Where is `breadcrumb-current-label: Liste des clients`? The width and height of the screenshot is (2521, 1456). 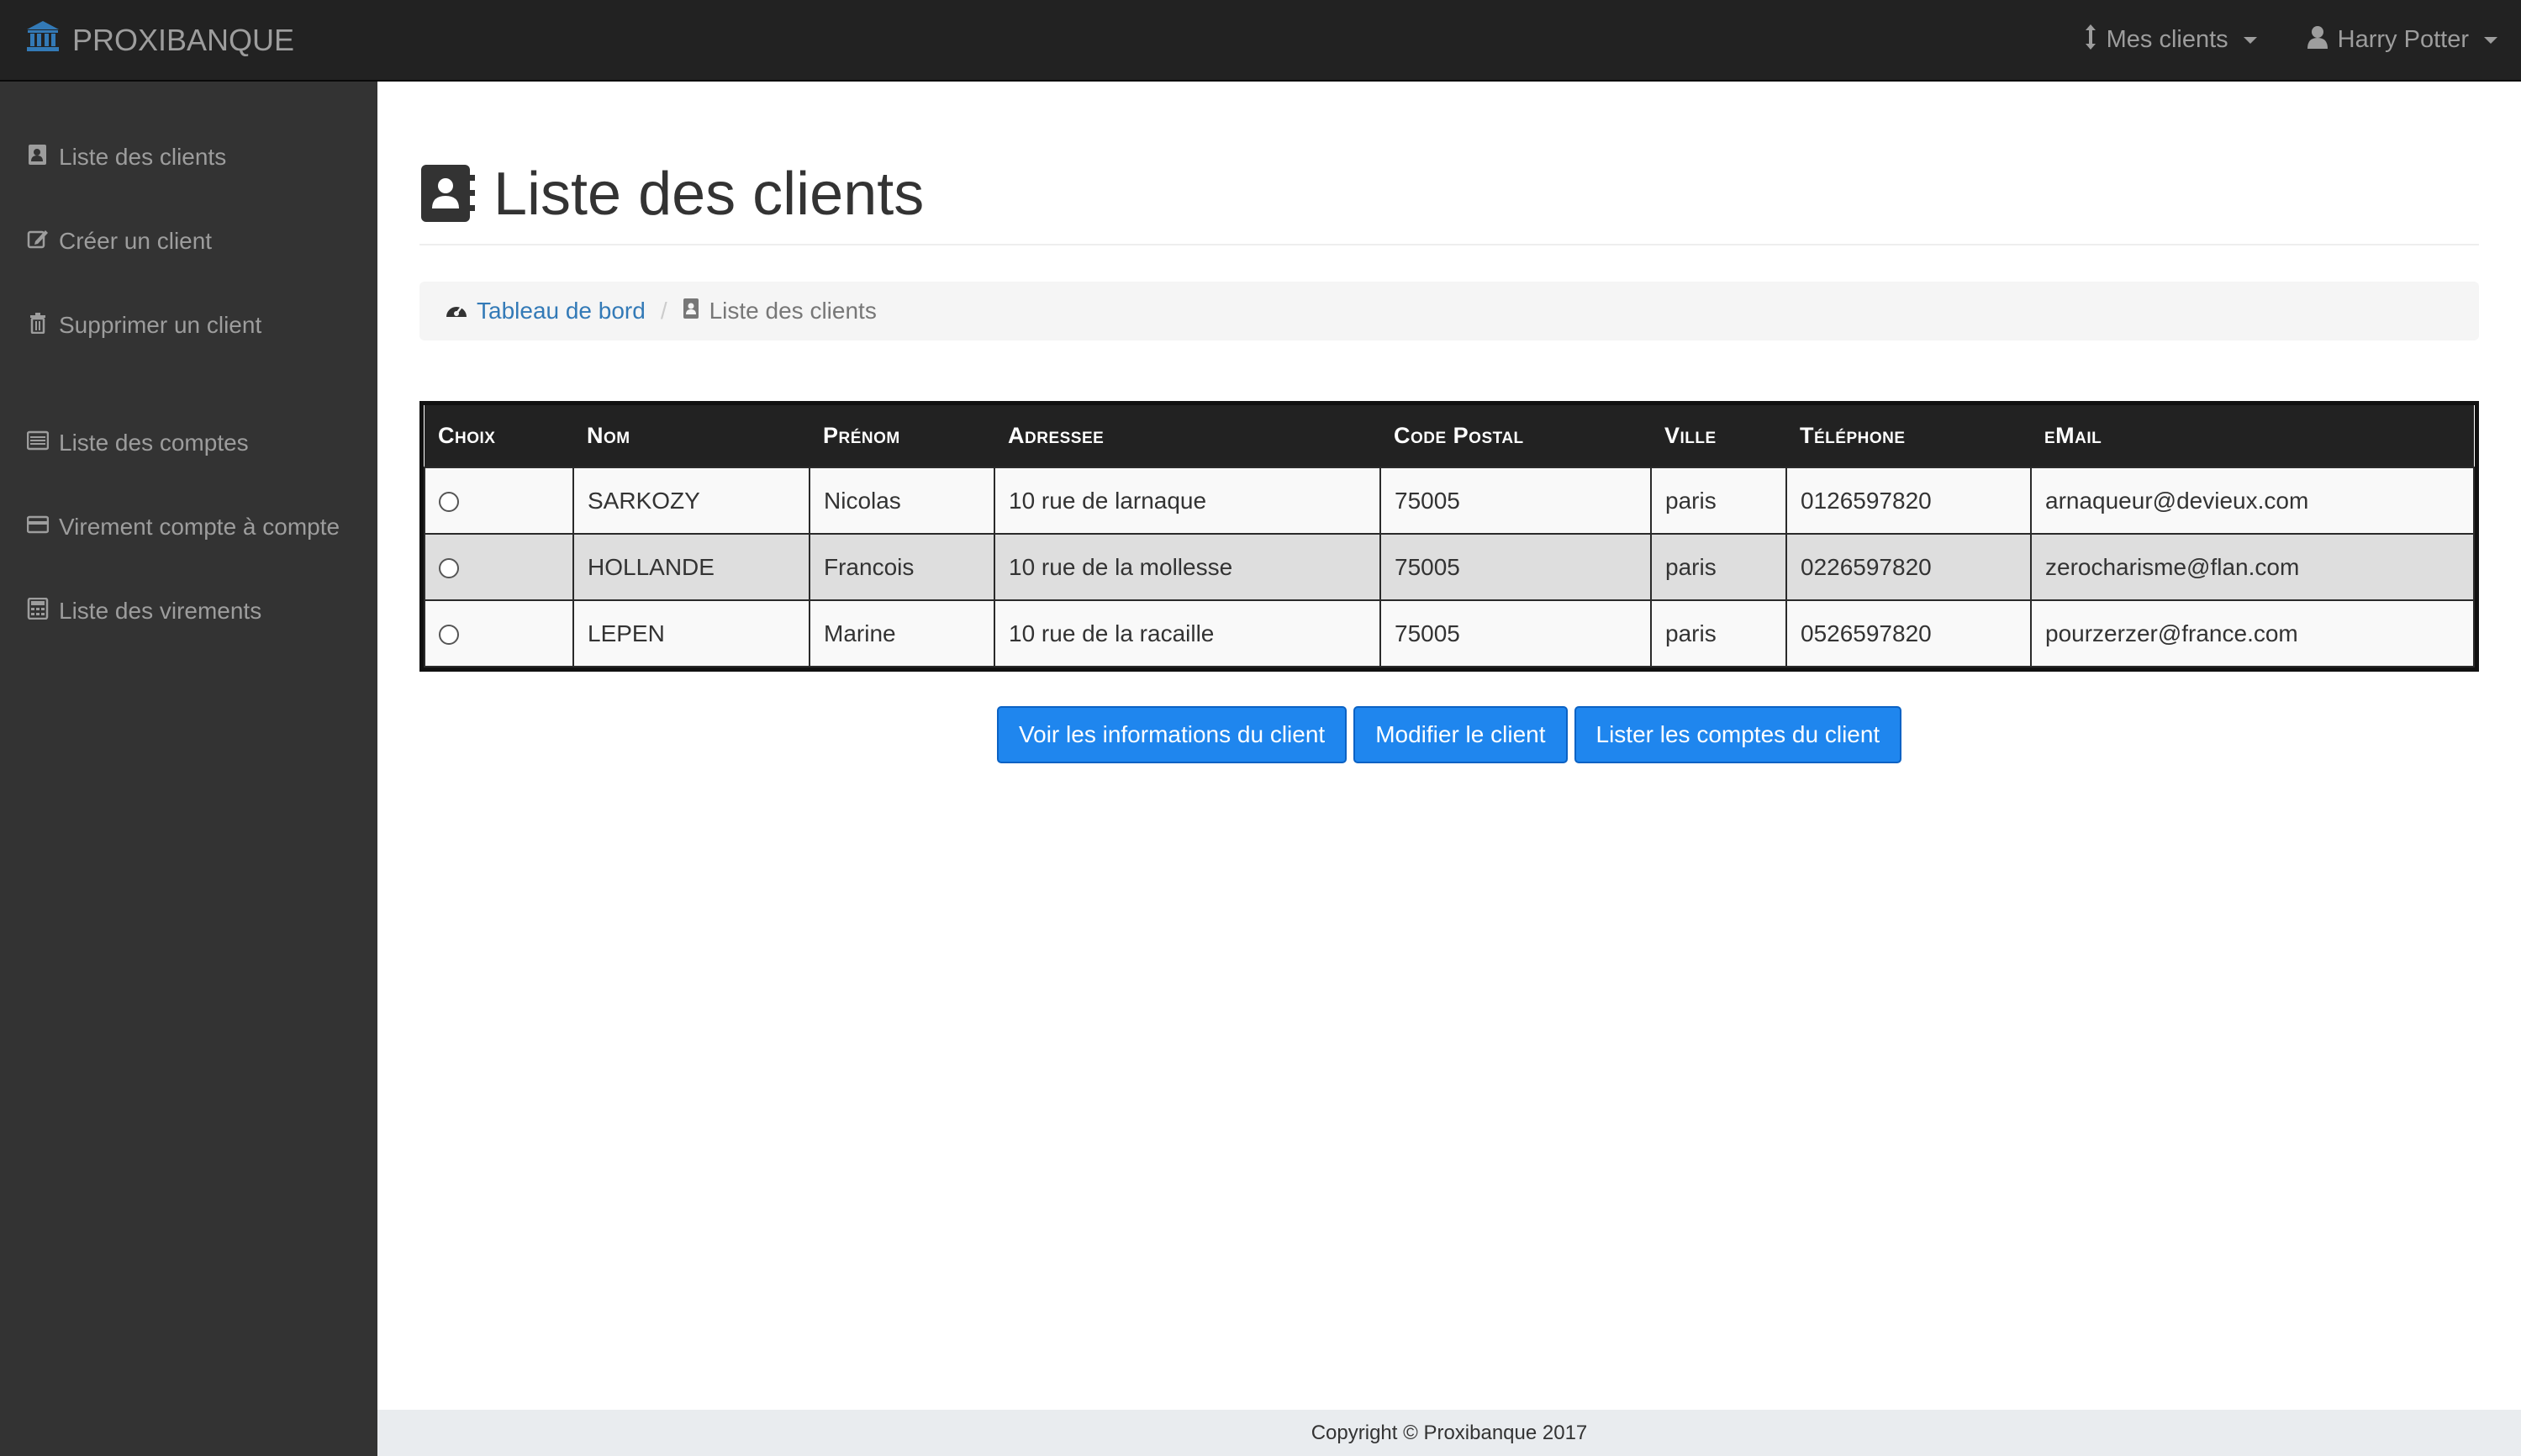 breadcrumb-current-label: Liste des clients is located at coordinates (793, 311).